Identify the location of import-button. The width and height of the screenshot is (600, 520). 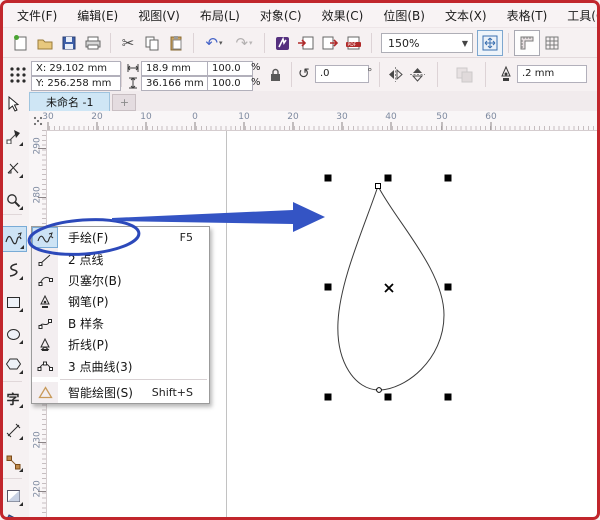
(306, 43).